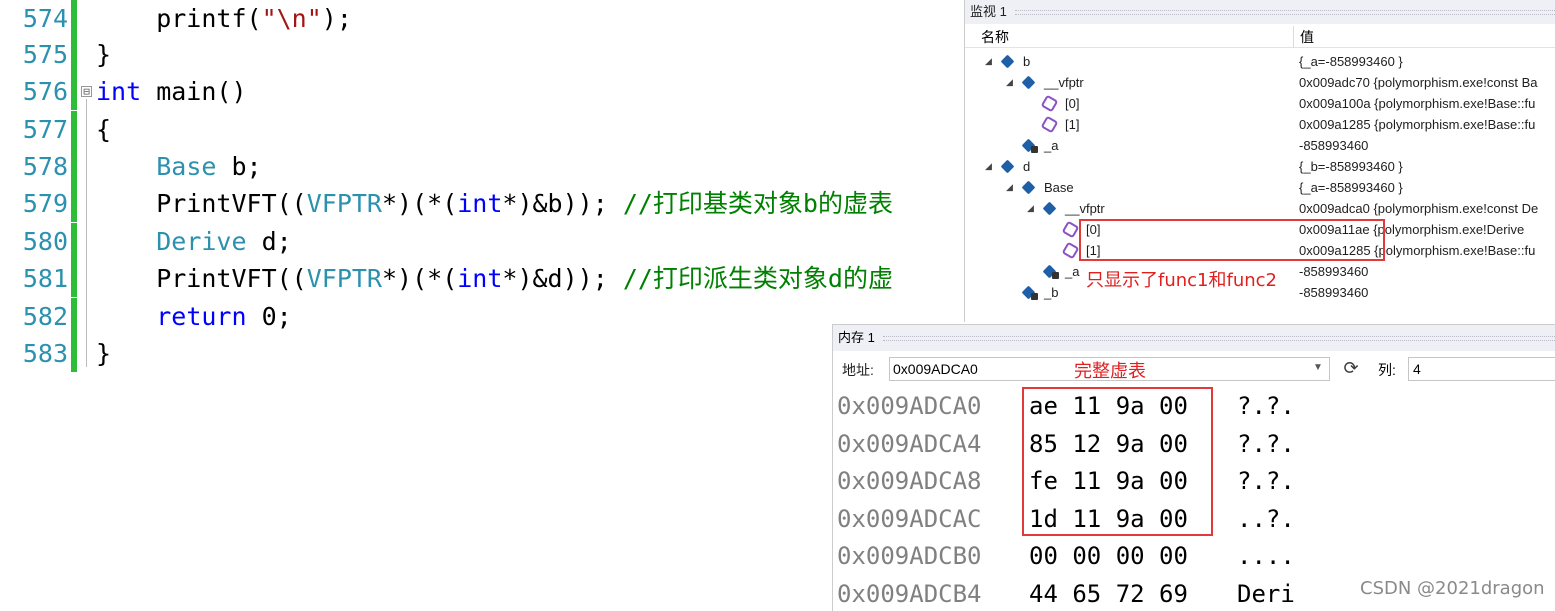  I want to click on memory-address: 0x009ADCAC, so click(909, 518).